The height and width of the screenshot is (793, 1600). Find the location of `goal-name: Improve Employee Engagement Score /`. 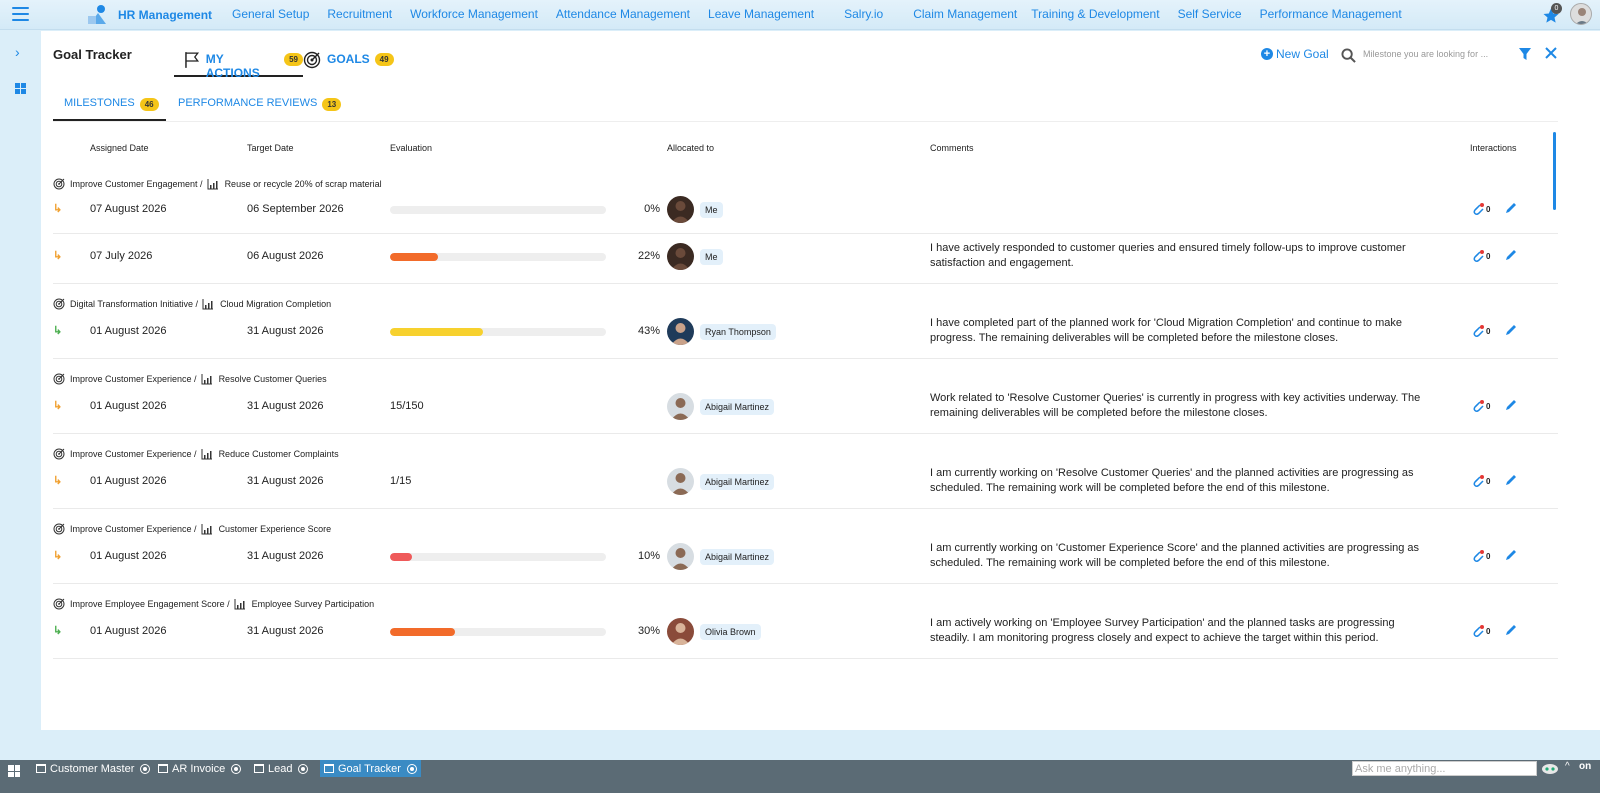

goal-name: Improve Employee Engagement Score / is located at coordinates (150, 604).